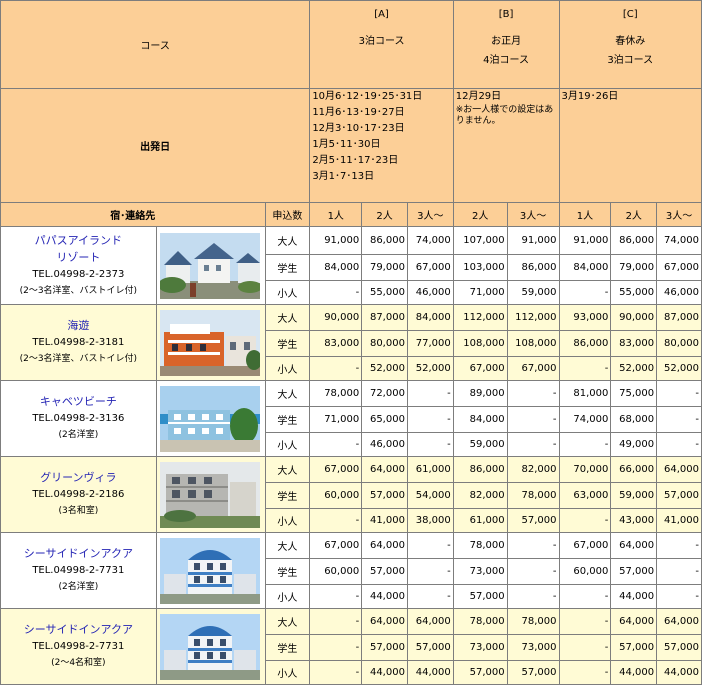 This screenshot has width=702, height=685. Describe the element at coordinates (78, 418) in the screenshot. I see `hotel-tel: TEL.04998-2-3136` at that location.